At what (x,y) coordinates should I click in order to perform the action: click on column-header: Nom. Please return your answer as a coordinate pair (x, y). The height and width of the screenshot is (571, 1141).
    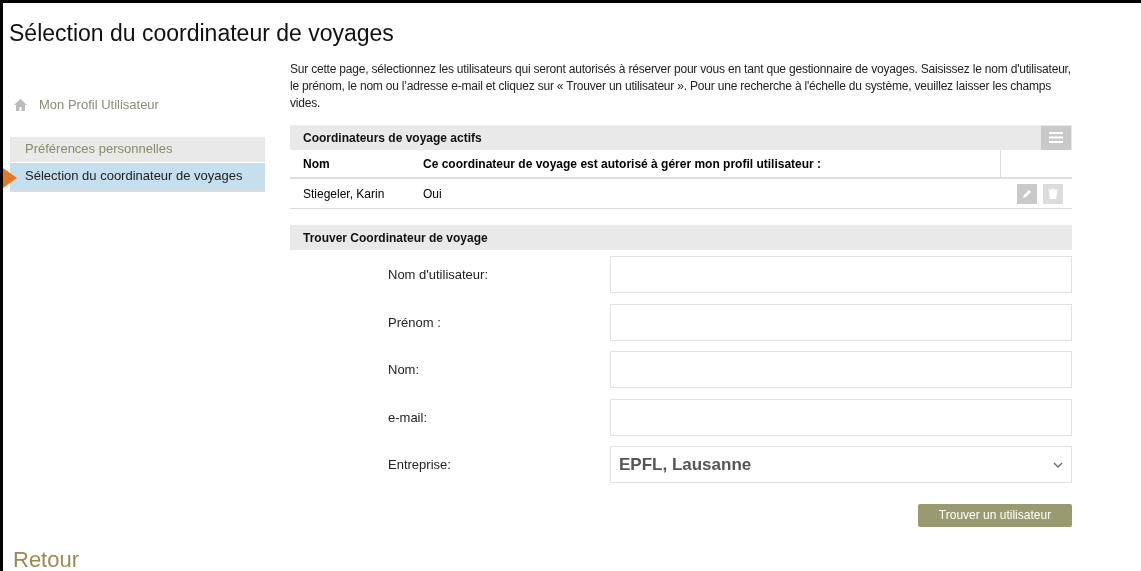
    Looking at the image, I should click on (316, 164).